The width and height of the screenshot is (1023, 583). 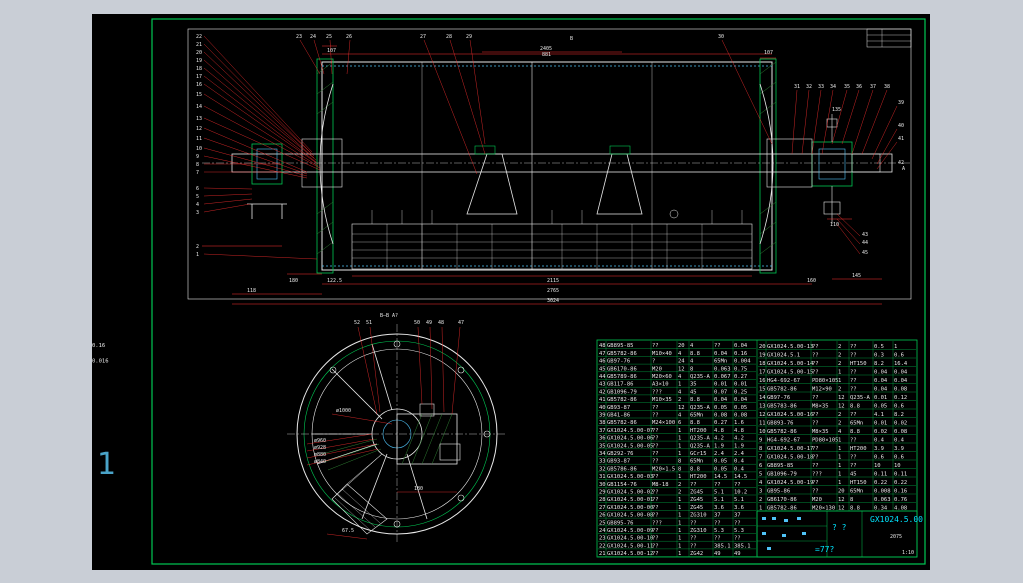 What do you see at coordinates (441, 323) in the screenshot?
I see `section-balloon-48: 48` at bounding box center [441, 323].